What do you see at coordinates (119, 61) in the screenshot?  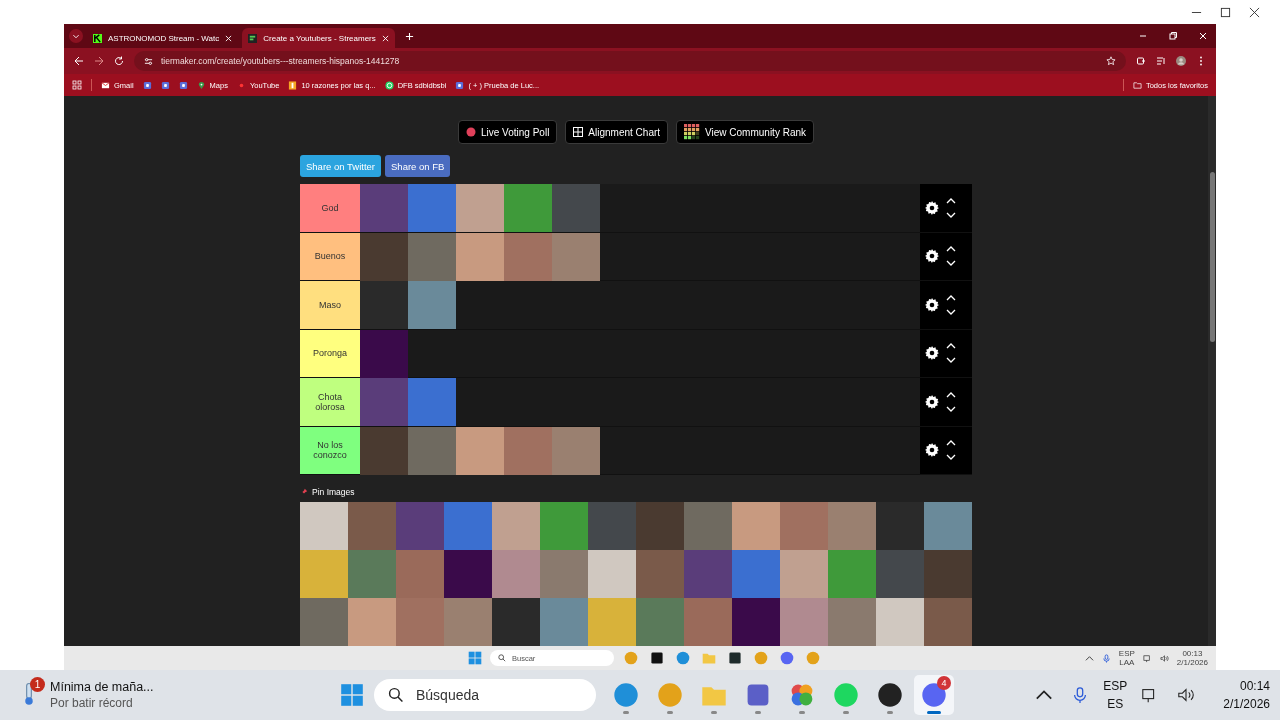 I see `reload-icon` at bounding box center [119, 61].